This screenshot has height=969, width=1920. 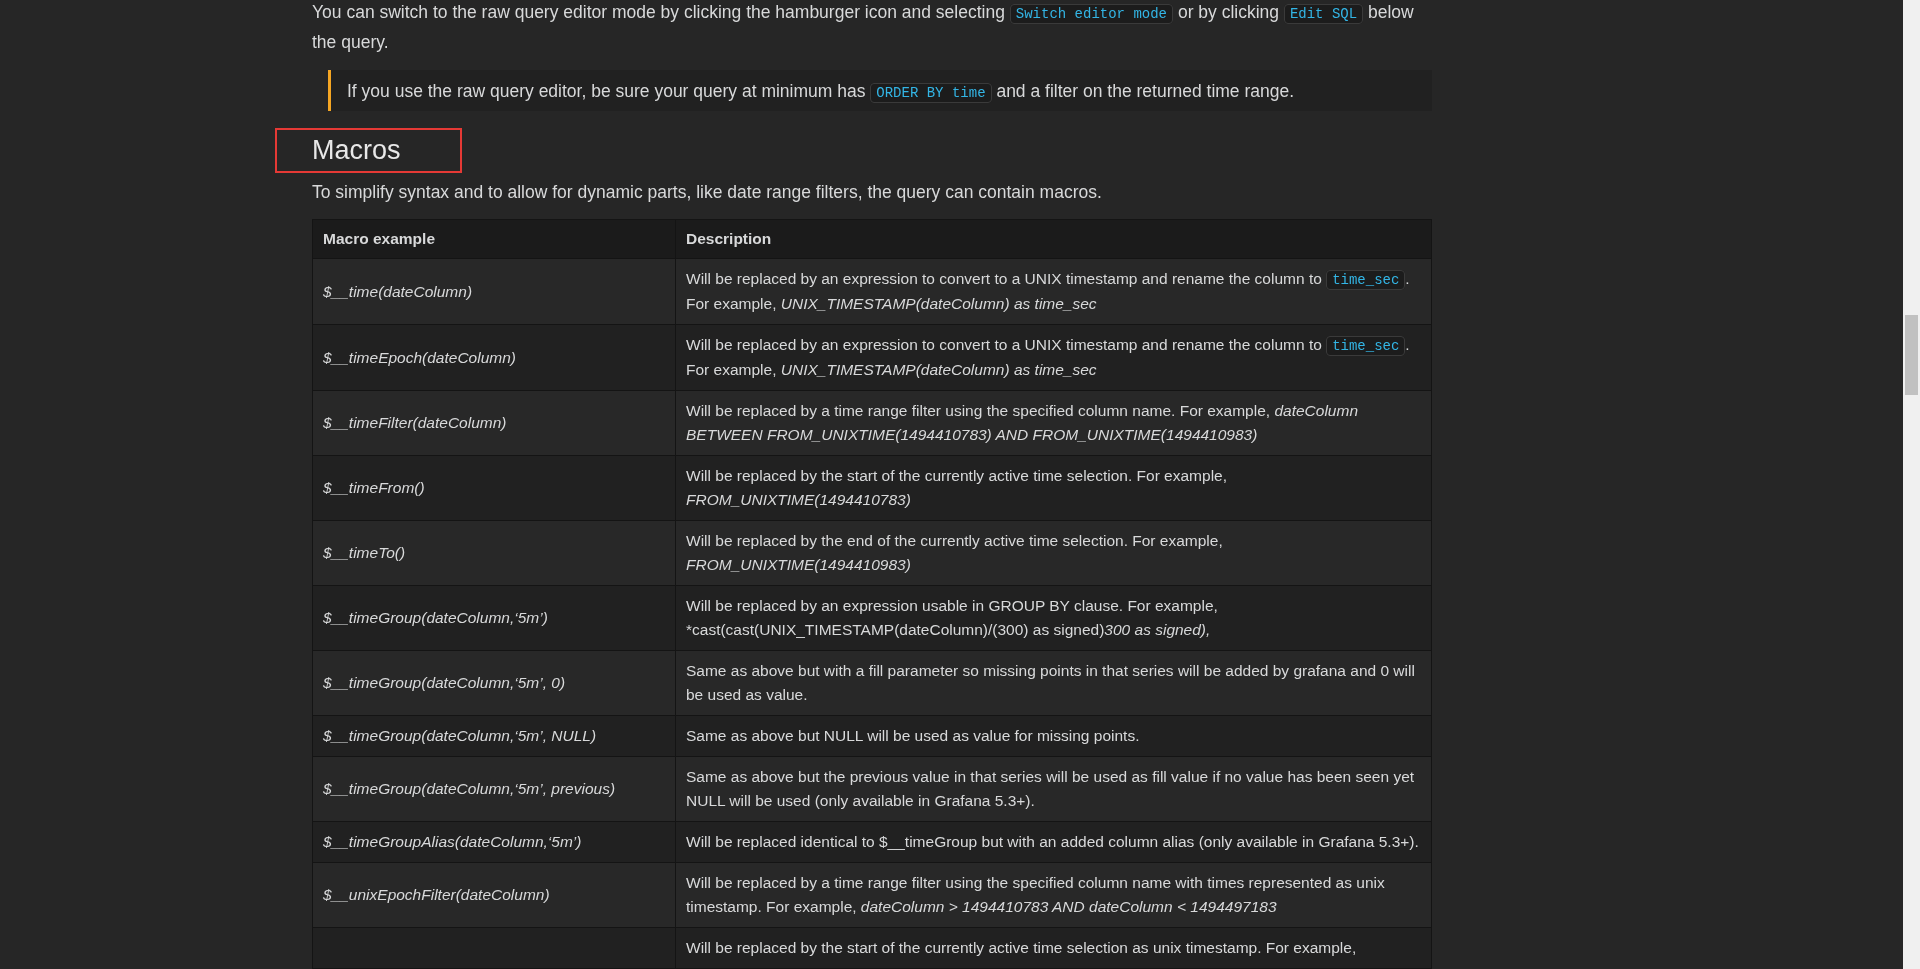 What do you see at coordinates (494, 553) in the screenshot?
I see `table-cell: $__timeTo()` at bounding box center [494, 553].